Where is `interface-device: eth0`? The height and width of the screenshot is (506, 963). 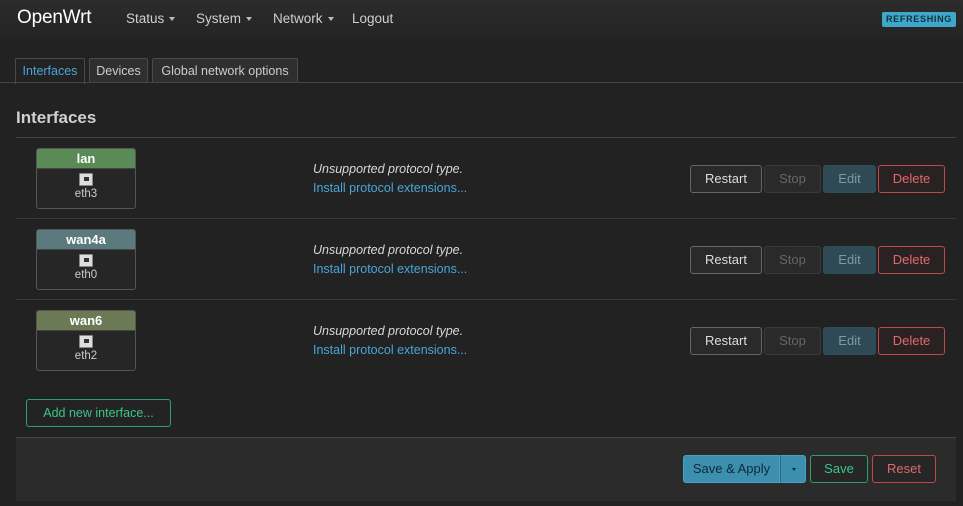
interface-device: eth0 is located at coordinates (86, 275).